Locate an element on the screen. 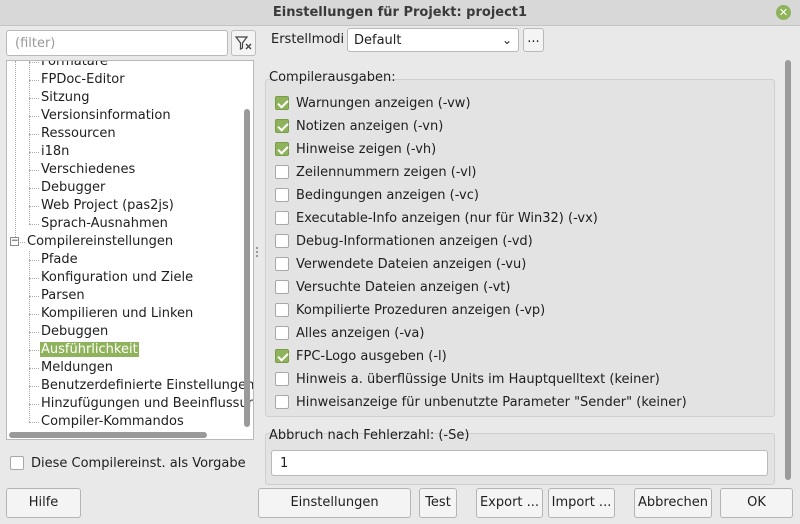 This screenshot has height=524, width=800. compiler-option: Bedingungen anzeigen (-vc) is located at coordinates (377, 195).